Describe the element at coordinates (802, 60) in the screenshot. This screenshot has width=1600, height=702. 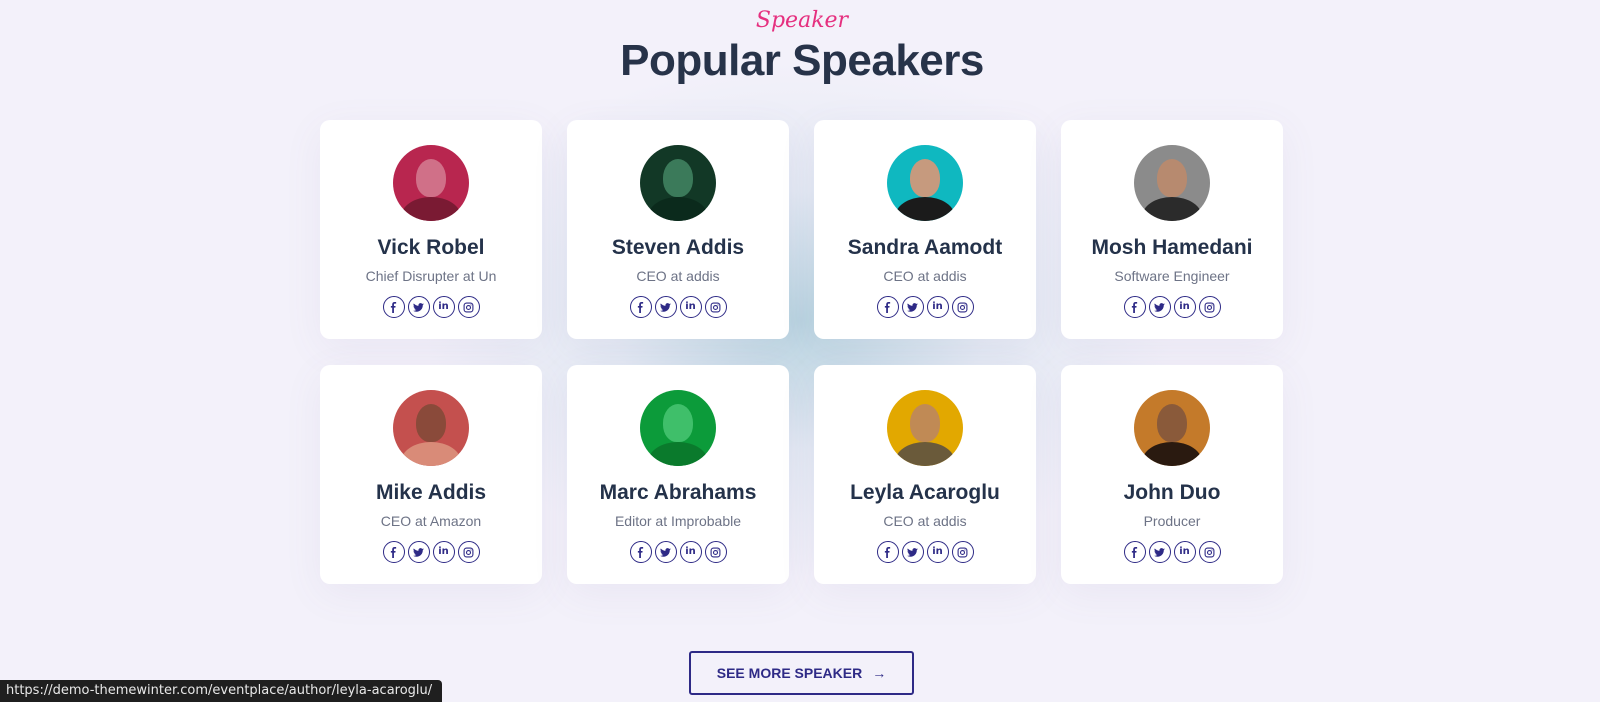
I see `section-title: Popular Speakers` at that location.